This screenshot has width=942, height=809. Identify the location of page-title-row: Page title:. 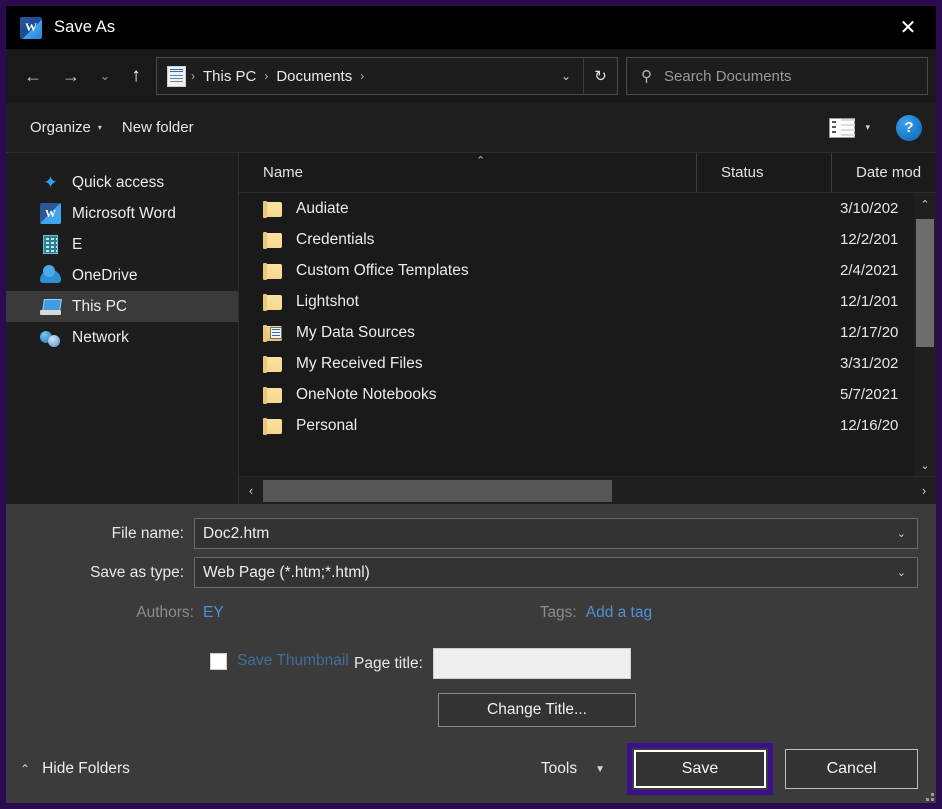
(495, 663).